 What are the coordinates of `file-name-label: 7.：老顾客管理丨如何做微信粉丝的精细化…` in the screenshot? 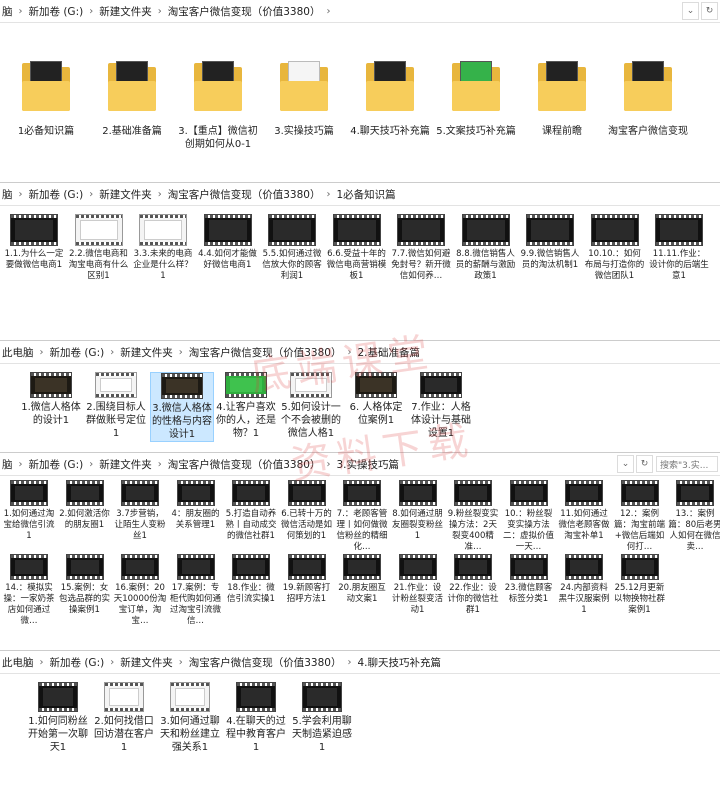 It's located at (362, 530).